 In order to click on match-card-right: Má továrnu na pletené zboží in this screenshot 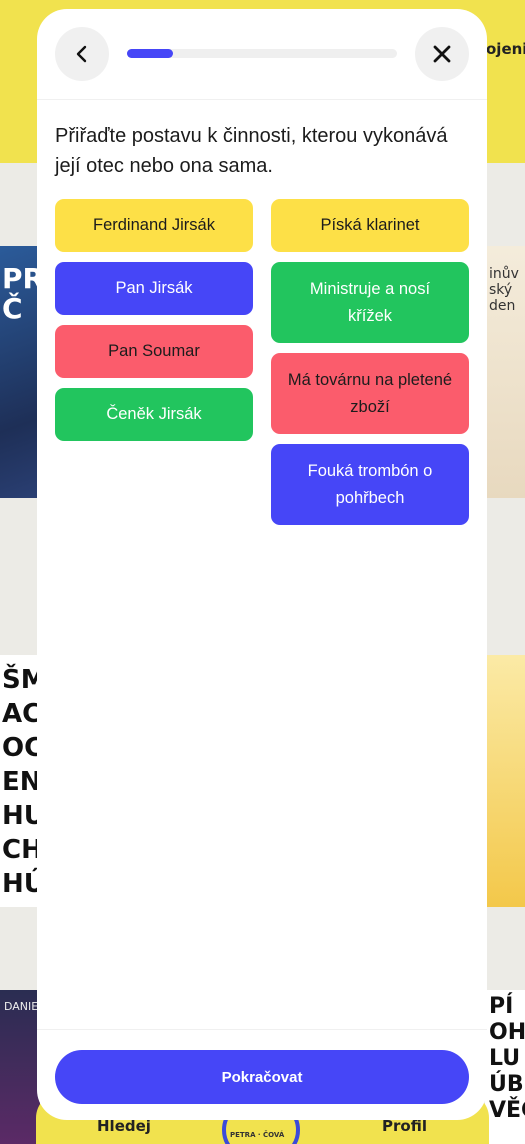, I will do `click(370, 393)`.